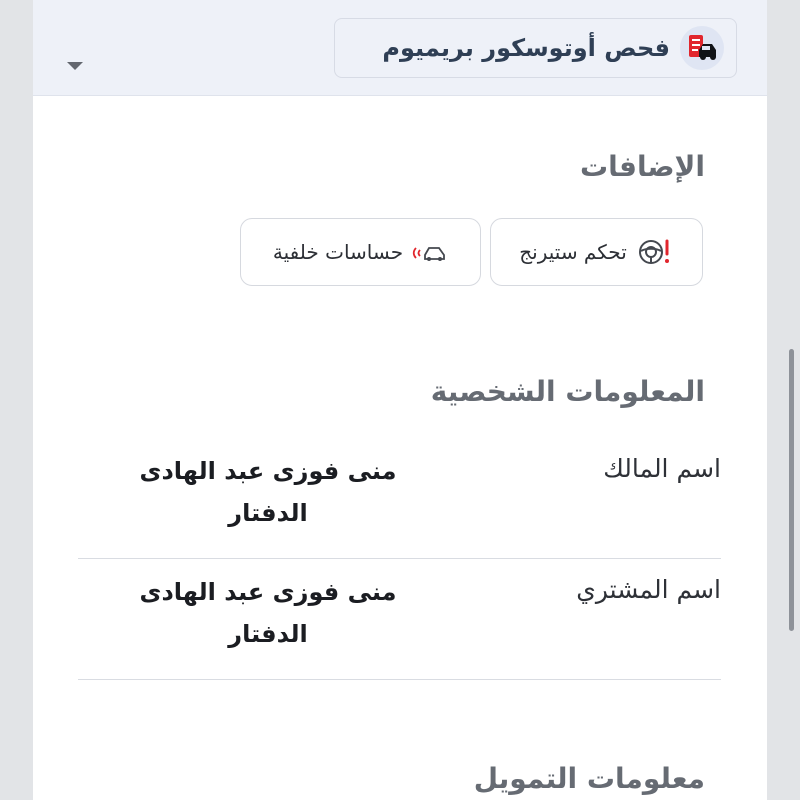  I want to click on addons-heading: الإضافات, so click(642, 166).